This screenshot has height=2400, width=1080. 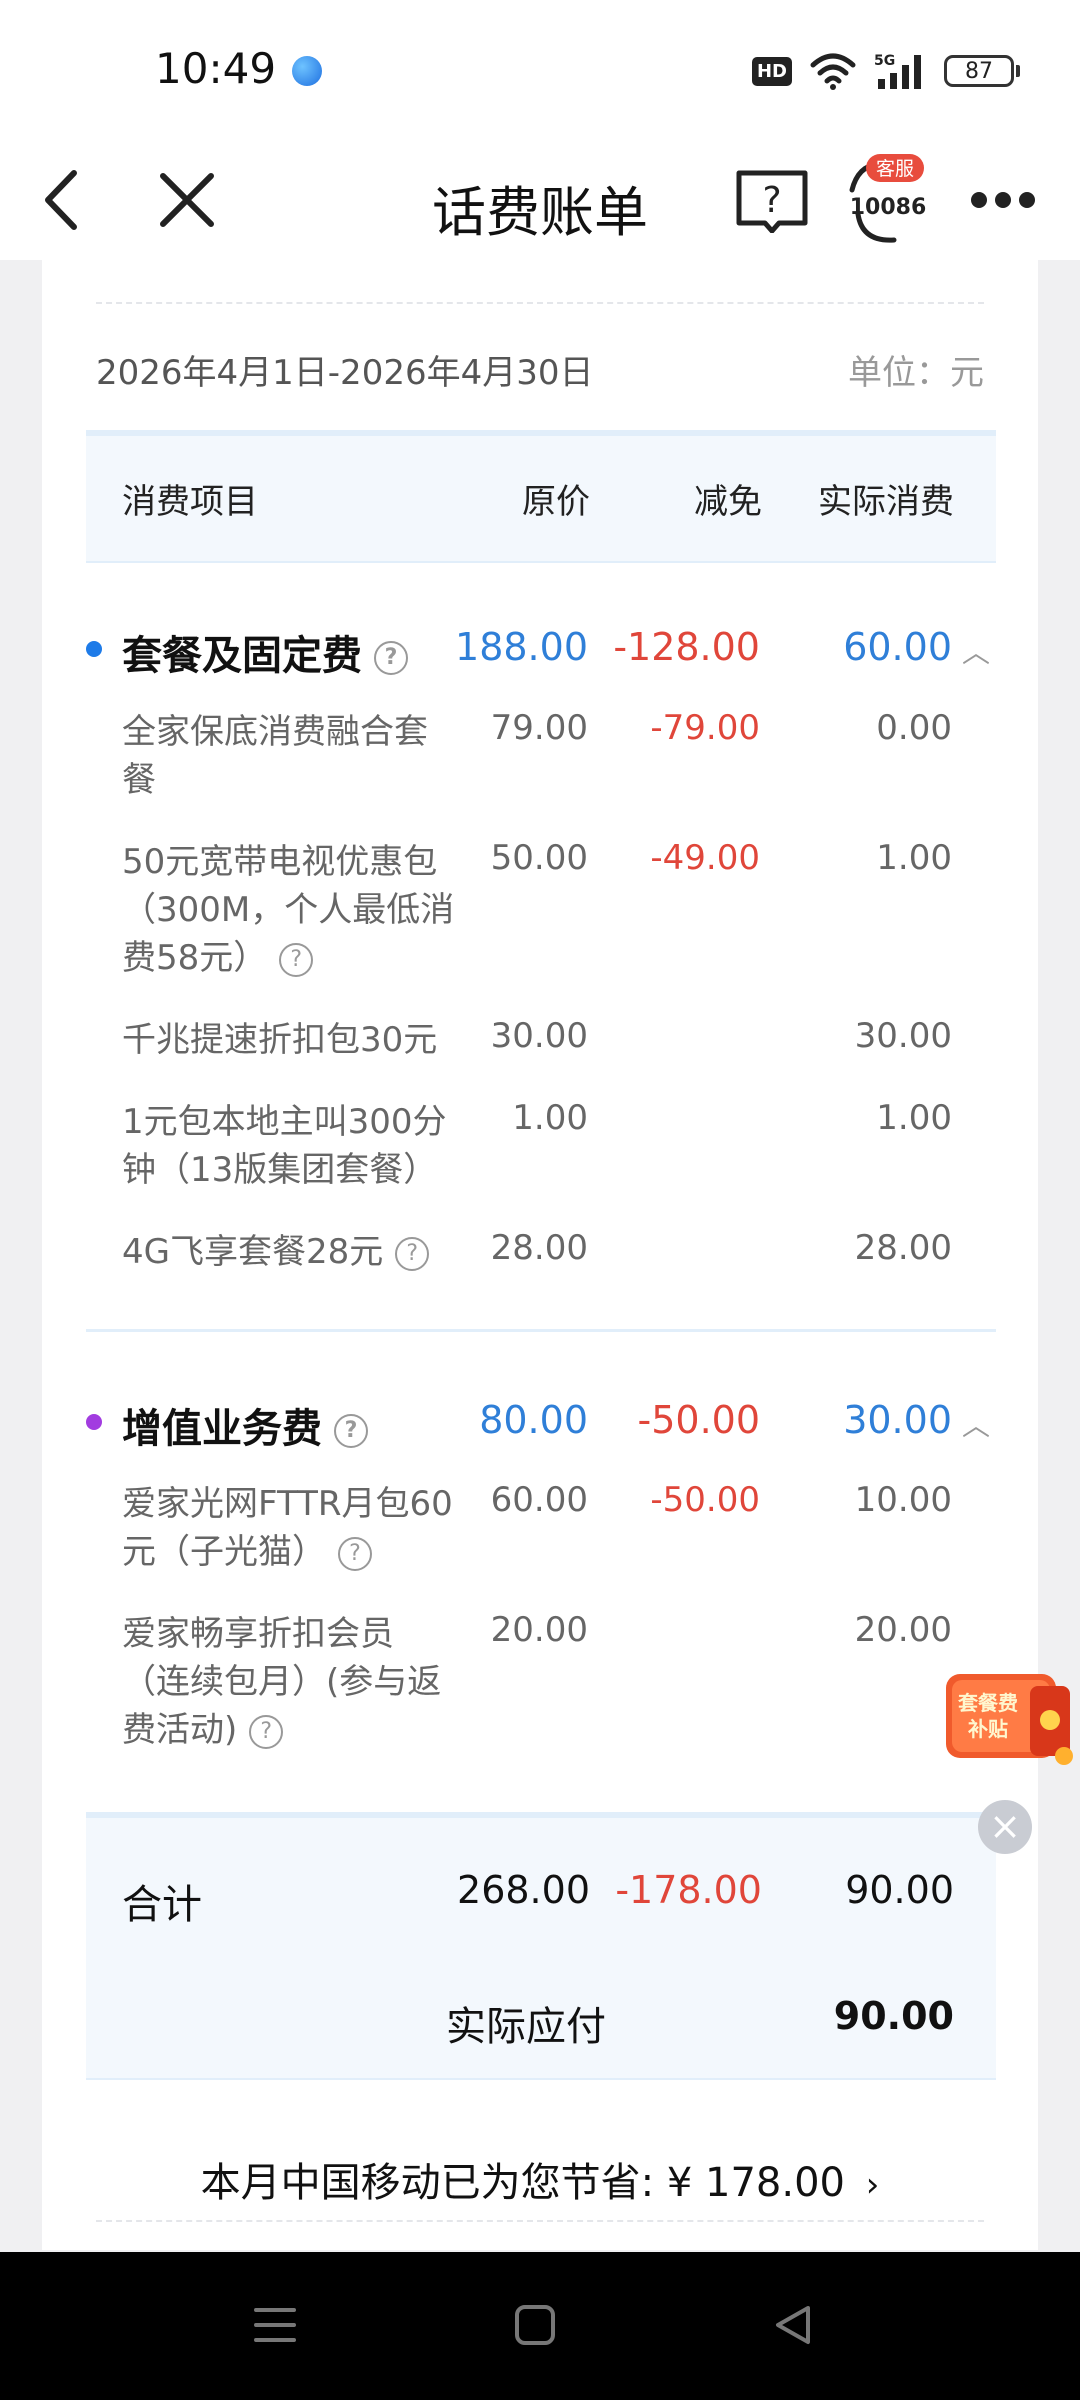 What do you see at coordinates (162, 1905) in the screenshot?
I see `total-label: 合计` at bounding box center [162, 1905].